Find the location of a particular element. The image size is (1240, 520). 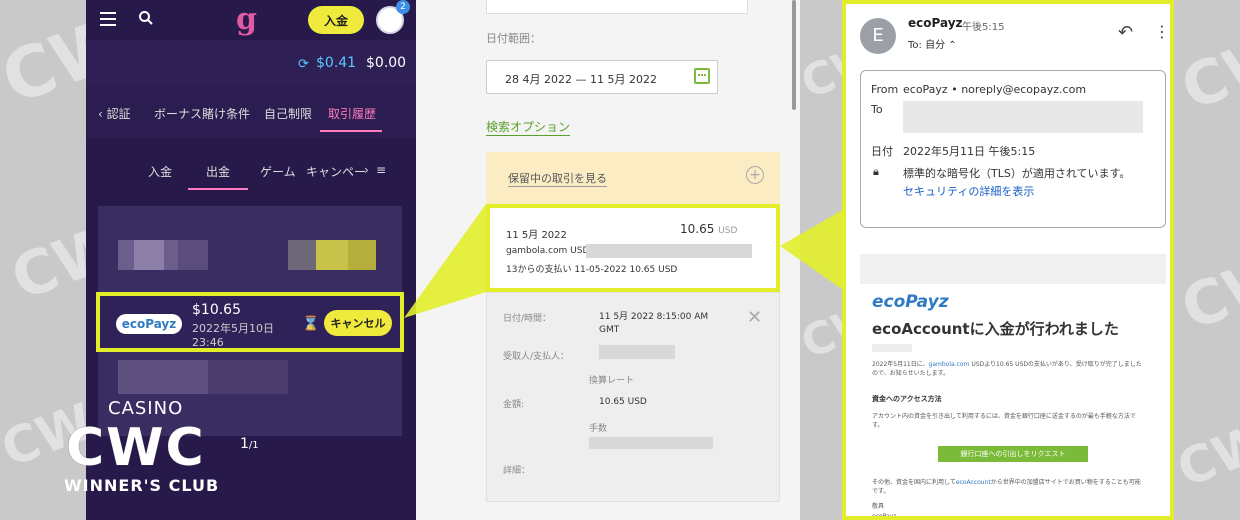

callout-right is located at coordinates (813, 250).